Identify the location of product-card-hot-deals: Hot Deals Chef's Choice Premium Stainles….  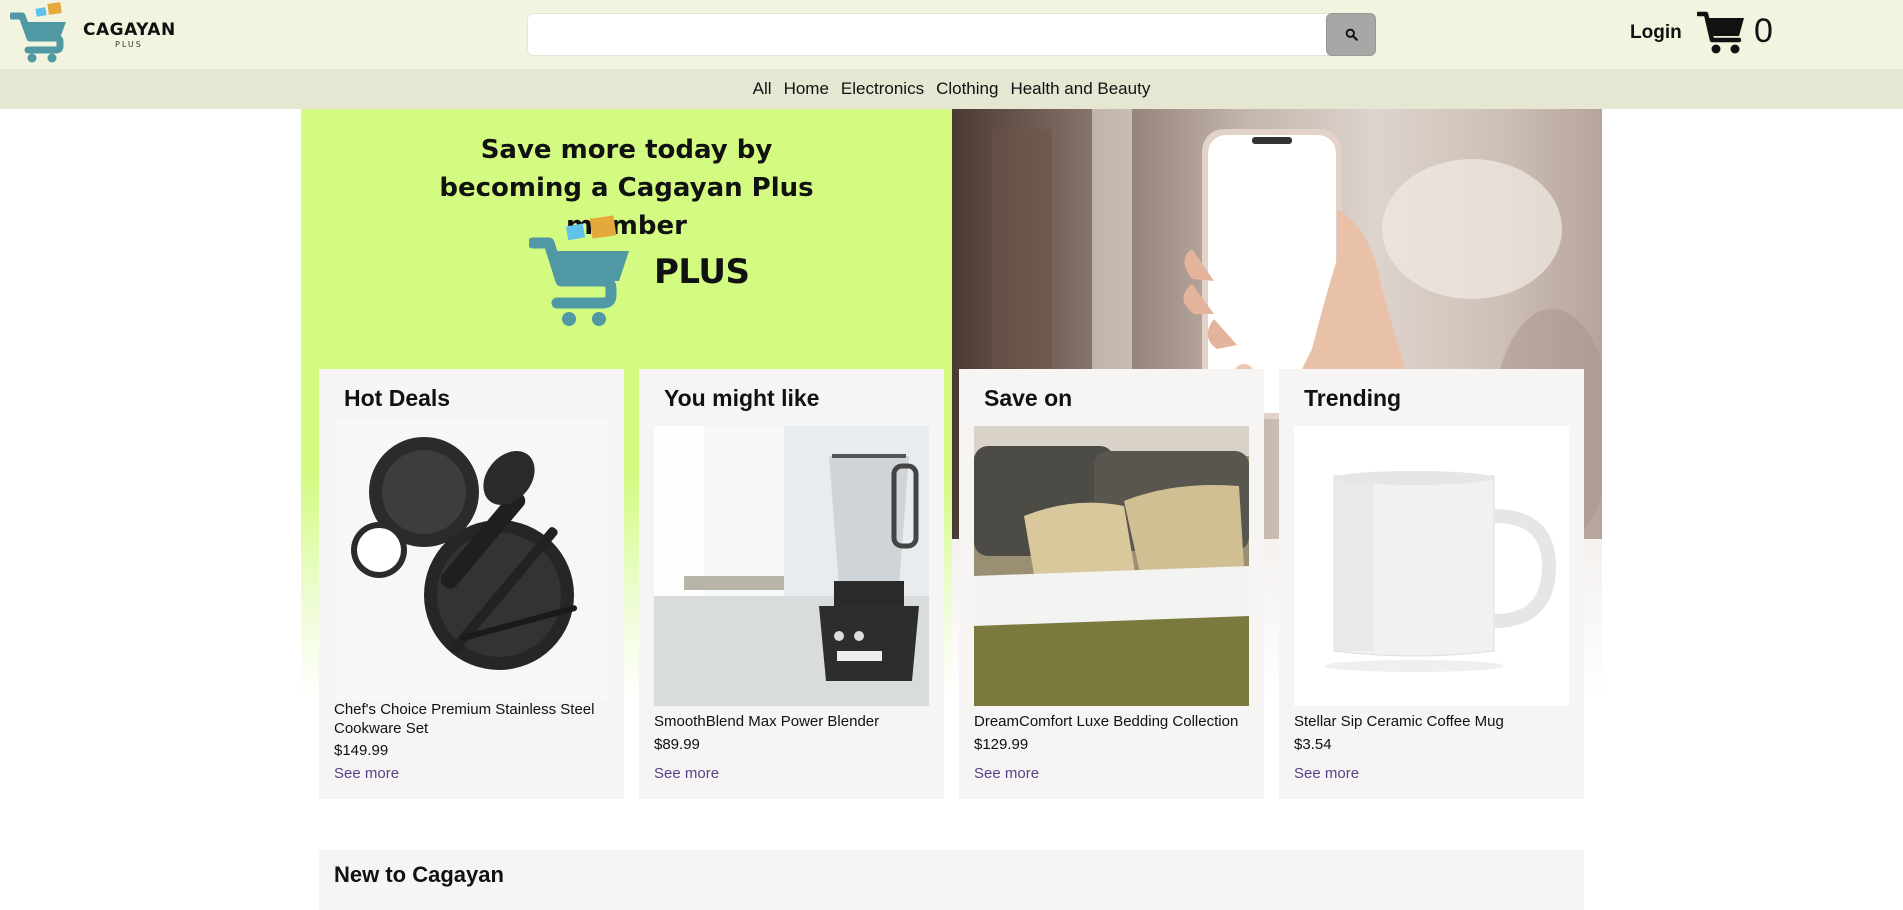
(471, 584).